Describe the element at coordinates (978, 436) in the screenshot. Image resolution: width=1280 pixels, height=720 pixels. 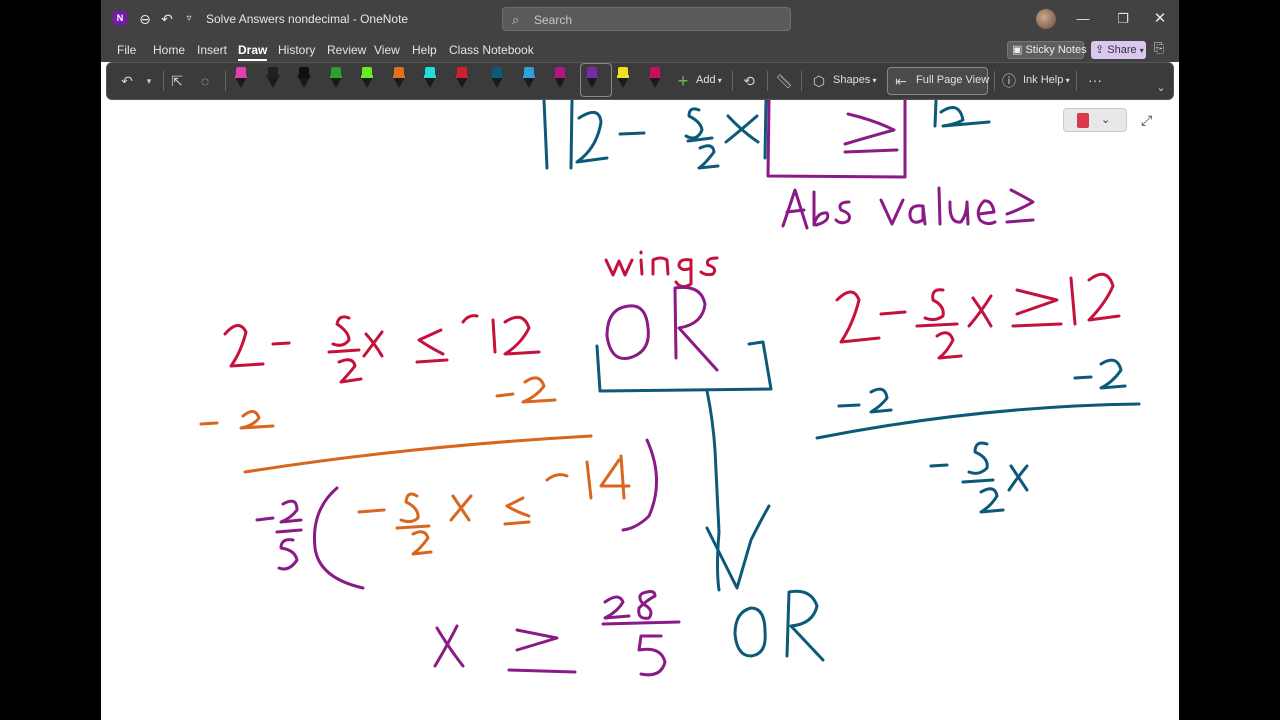
I see `ink-right-subtract` at that location.